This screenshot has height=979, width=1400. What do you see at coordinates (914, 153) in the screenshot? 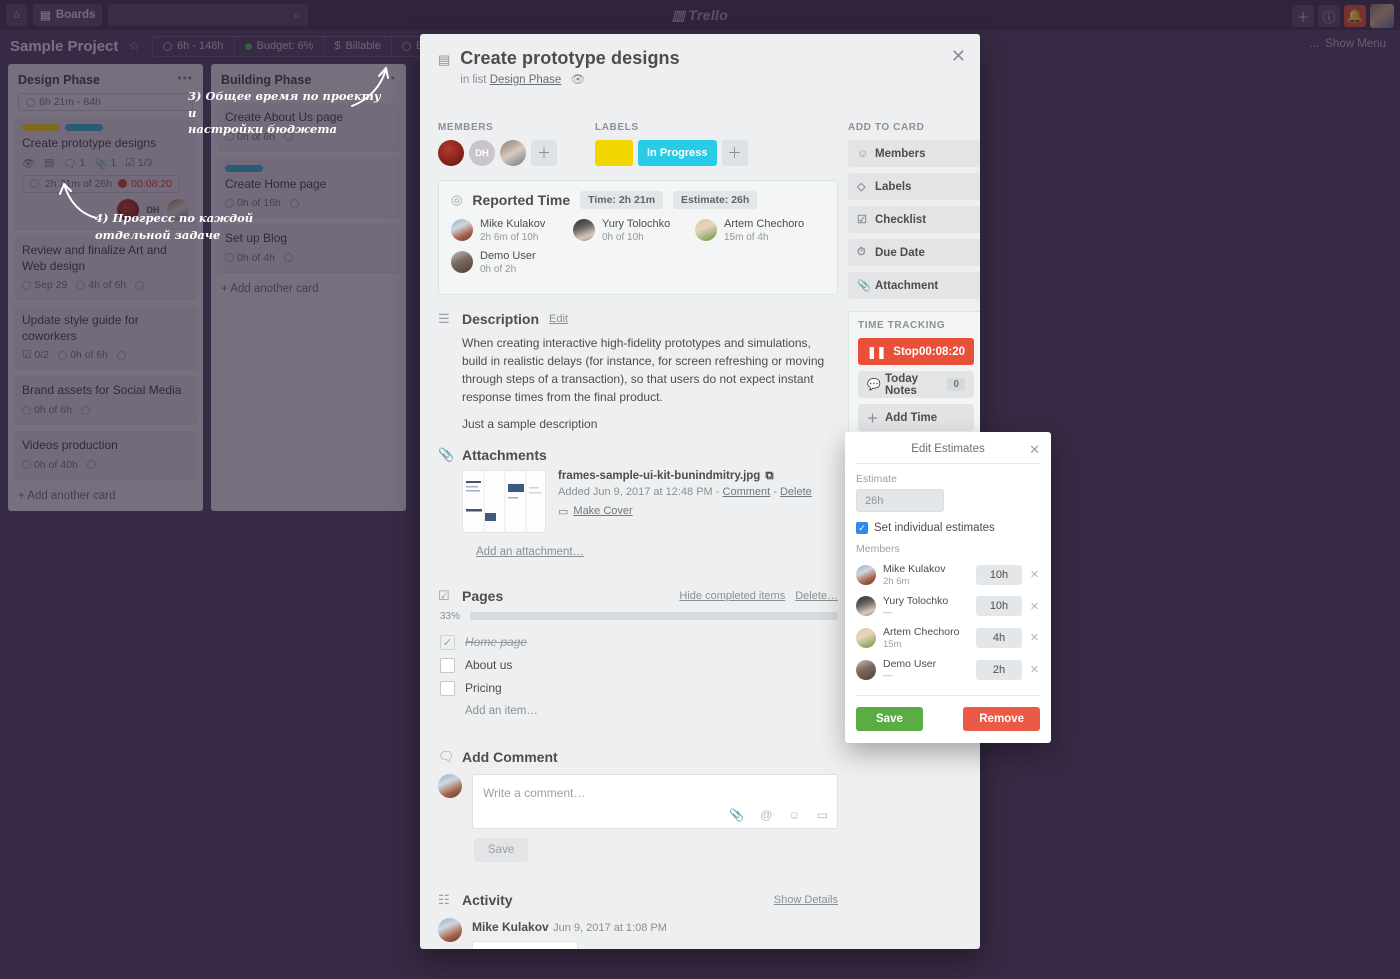
I see `add-members-button: ☺ Members` at bounding box center [914, 153].